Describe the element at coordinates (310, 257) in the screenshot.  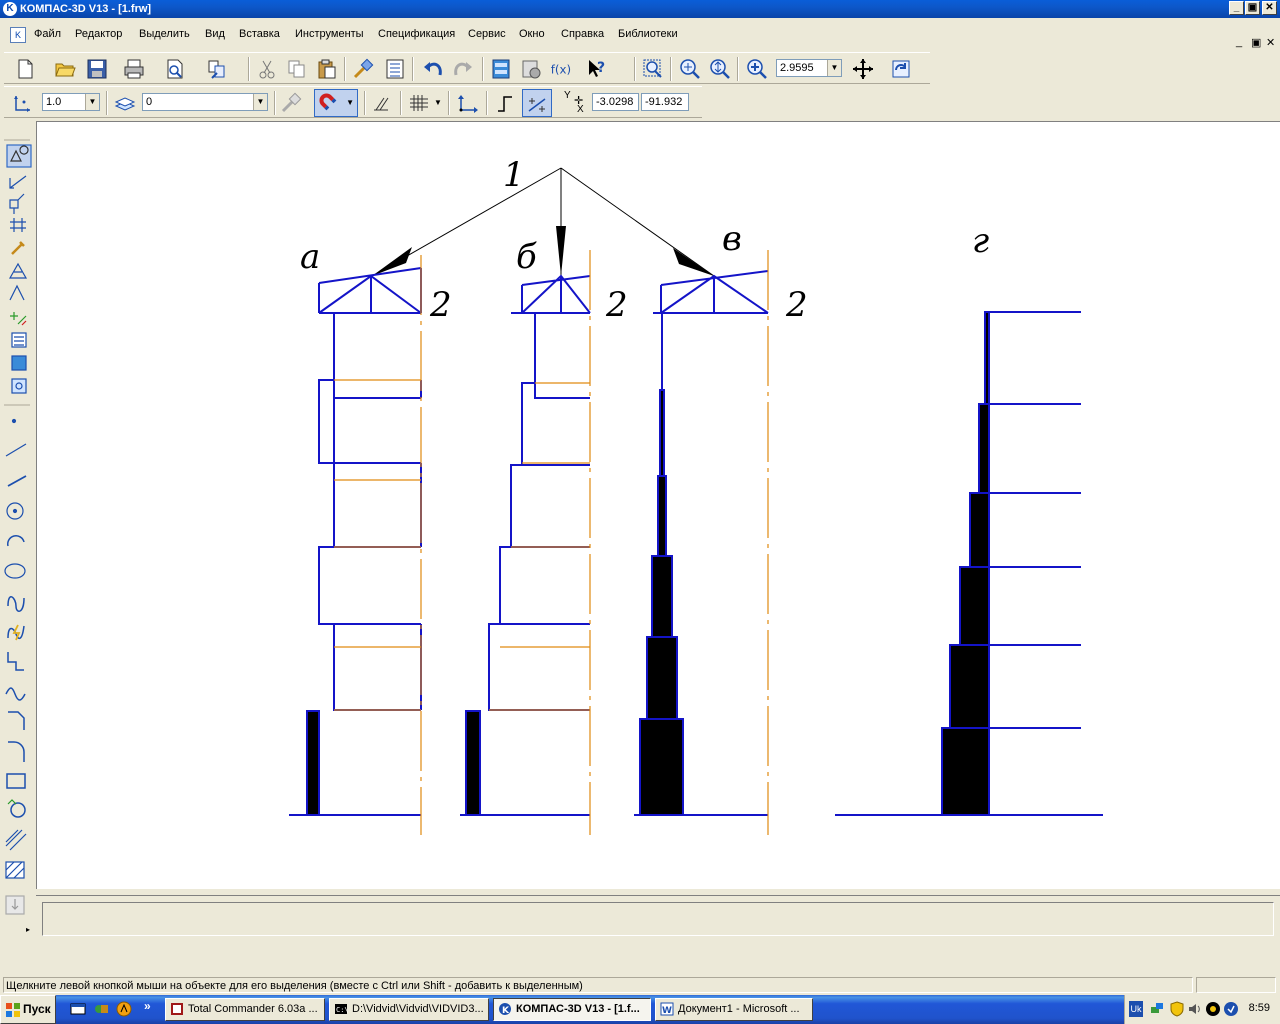
I see `label-a: а` at that location.